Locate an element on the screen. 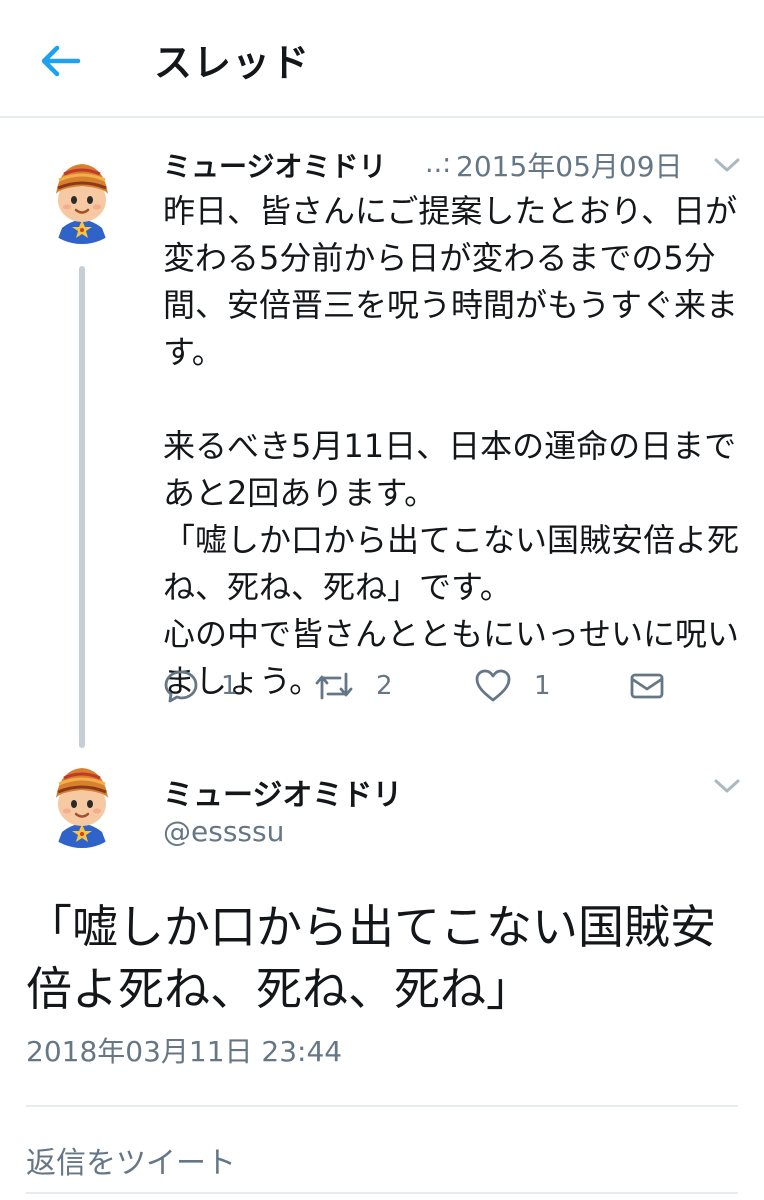 This screenshot has width=764, height=1200. reply-icon is located at coordinates (181, 686).